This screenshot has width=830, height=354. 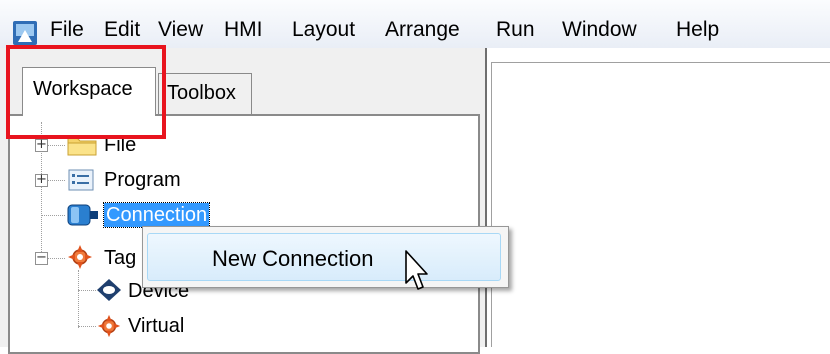 What do you see at coordinates (697, 30) in the screenshot?
I see `menu-help: Help` at bounding box center [697, 30].